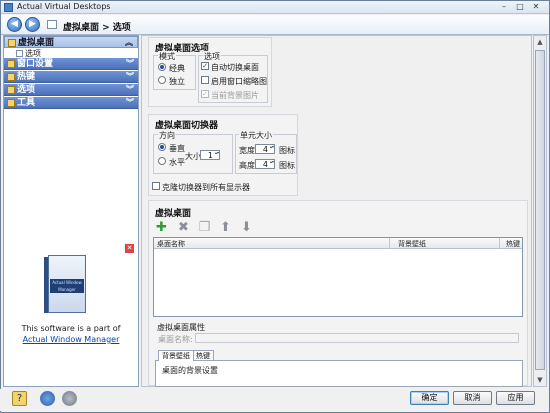  Describe the element at coordinates (540, 380) in the screenshot. I see `scroll-down-icon: ▼` at that location.